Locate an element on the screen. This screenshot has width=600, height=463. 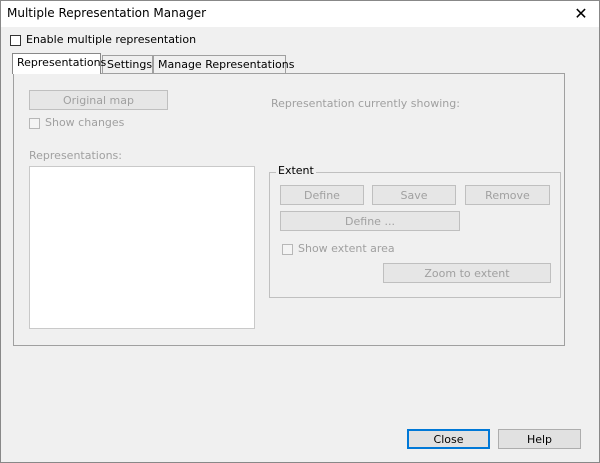
representations-label: Representations: is located at coordinates (75, 155).